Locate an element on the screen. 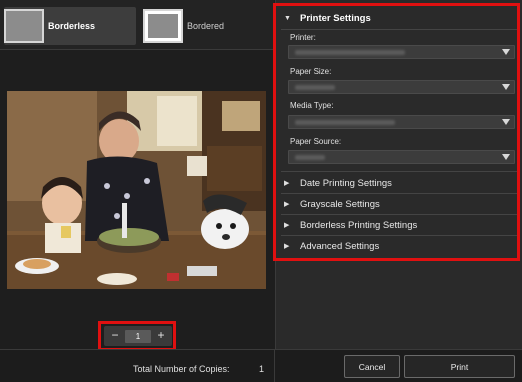  stepper-highlight-frame is located at coordinates (137, 336).